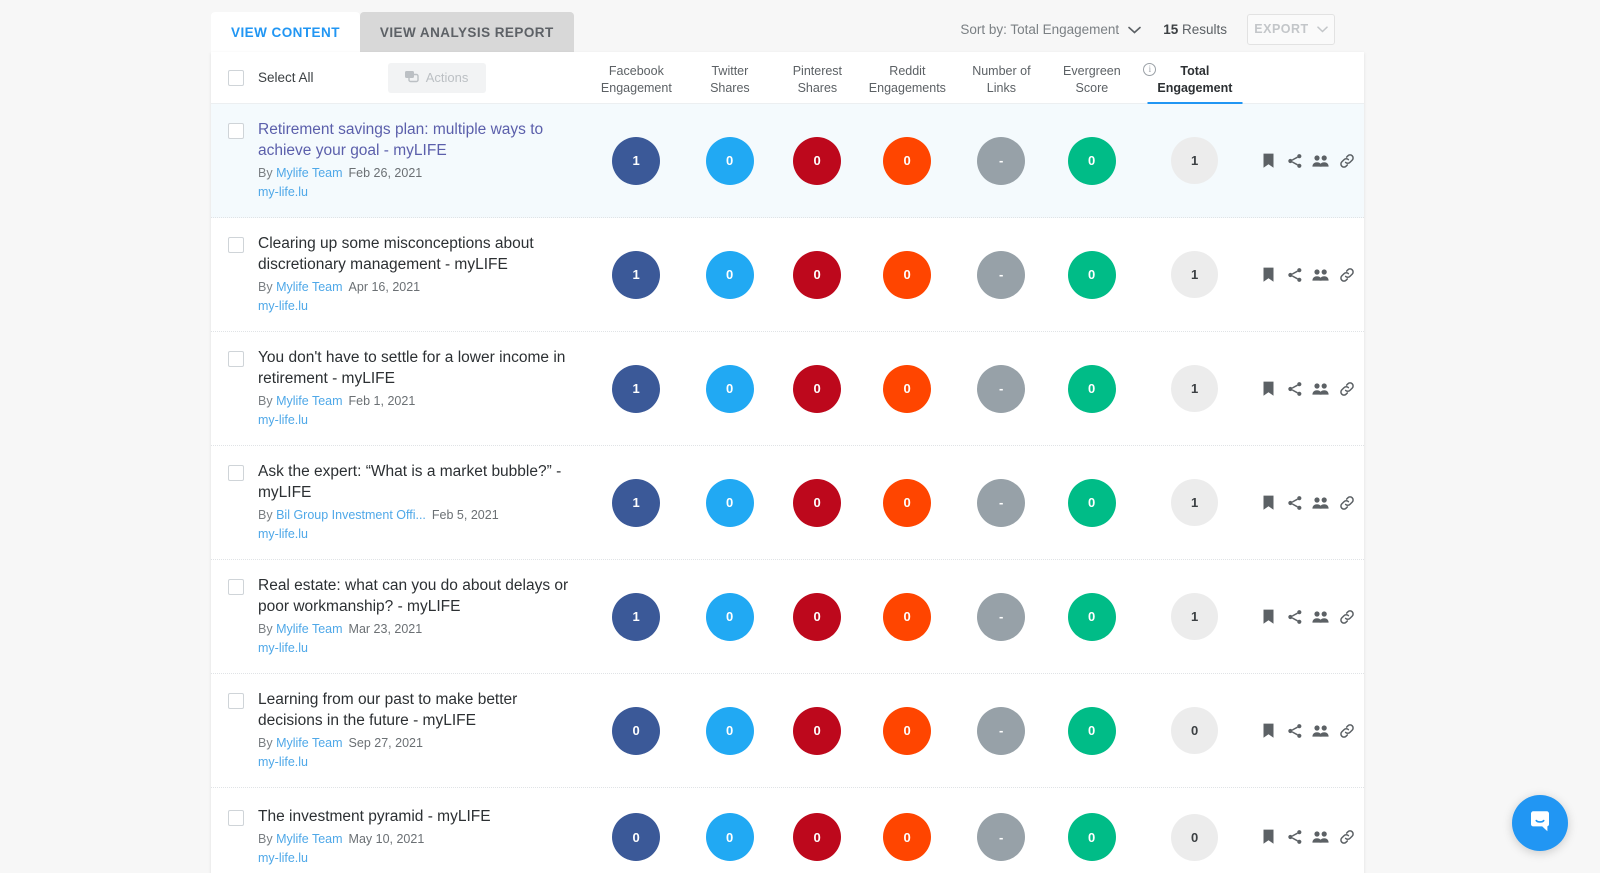 The image size is (1600, 873). What do you see at coordinates (1091, 388) in the screenshot?
I see `metric-evergreen: 0` at bounding box center [1091, 388].